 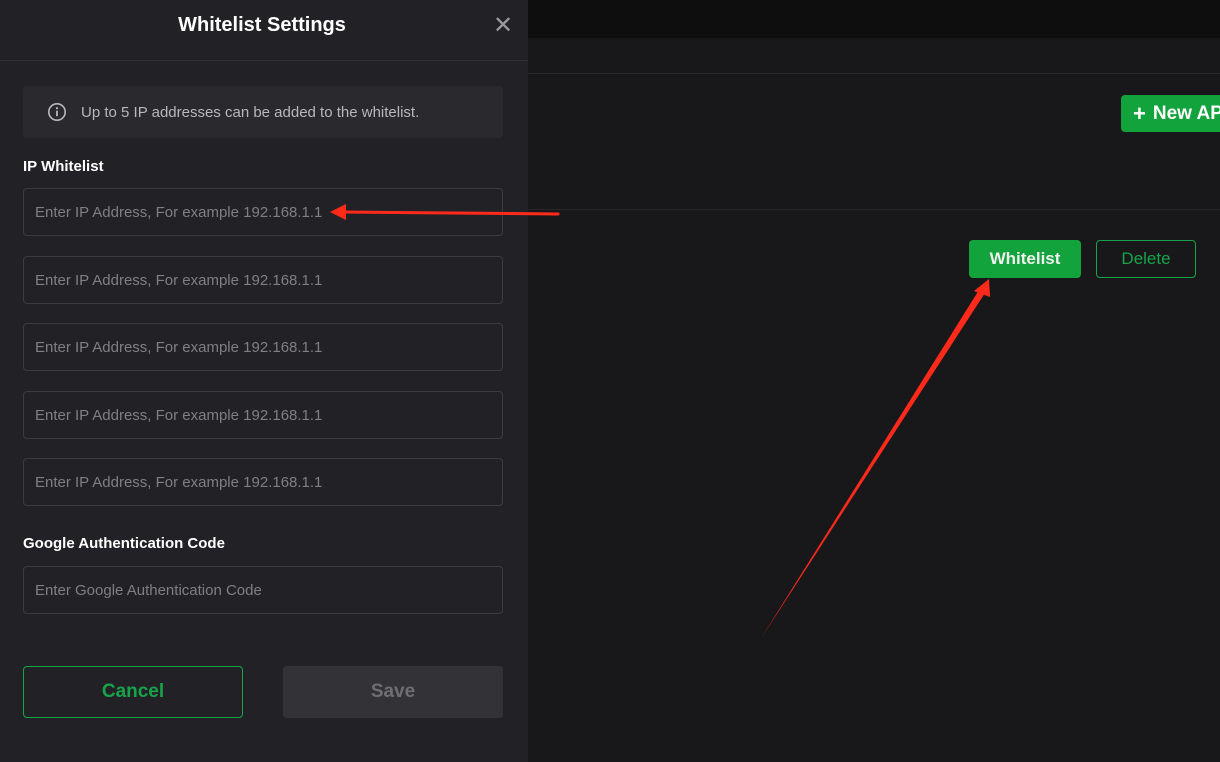 I want to click on modal-header: Whitelist Settings ✕, so click(x=264, y=30).